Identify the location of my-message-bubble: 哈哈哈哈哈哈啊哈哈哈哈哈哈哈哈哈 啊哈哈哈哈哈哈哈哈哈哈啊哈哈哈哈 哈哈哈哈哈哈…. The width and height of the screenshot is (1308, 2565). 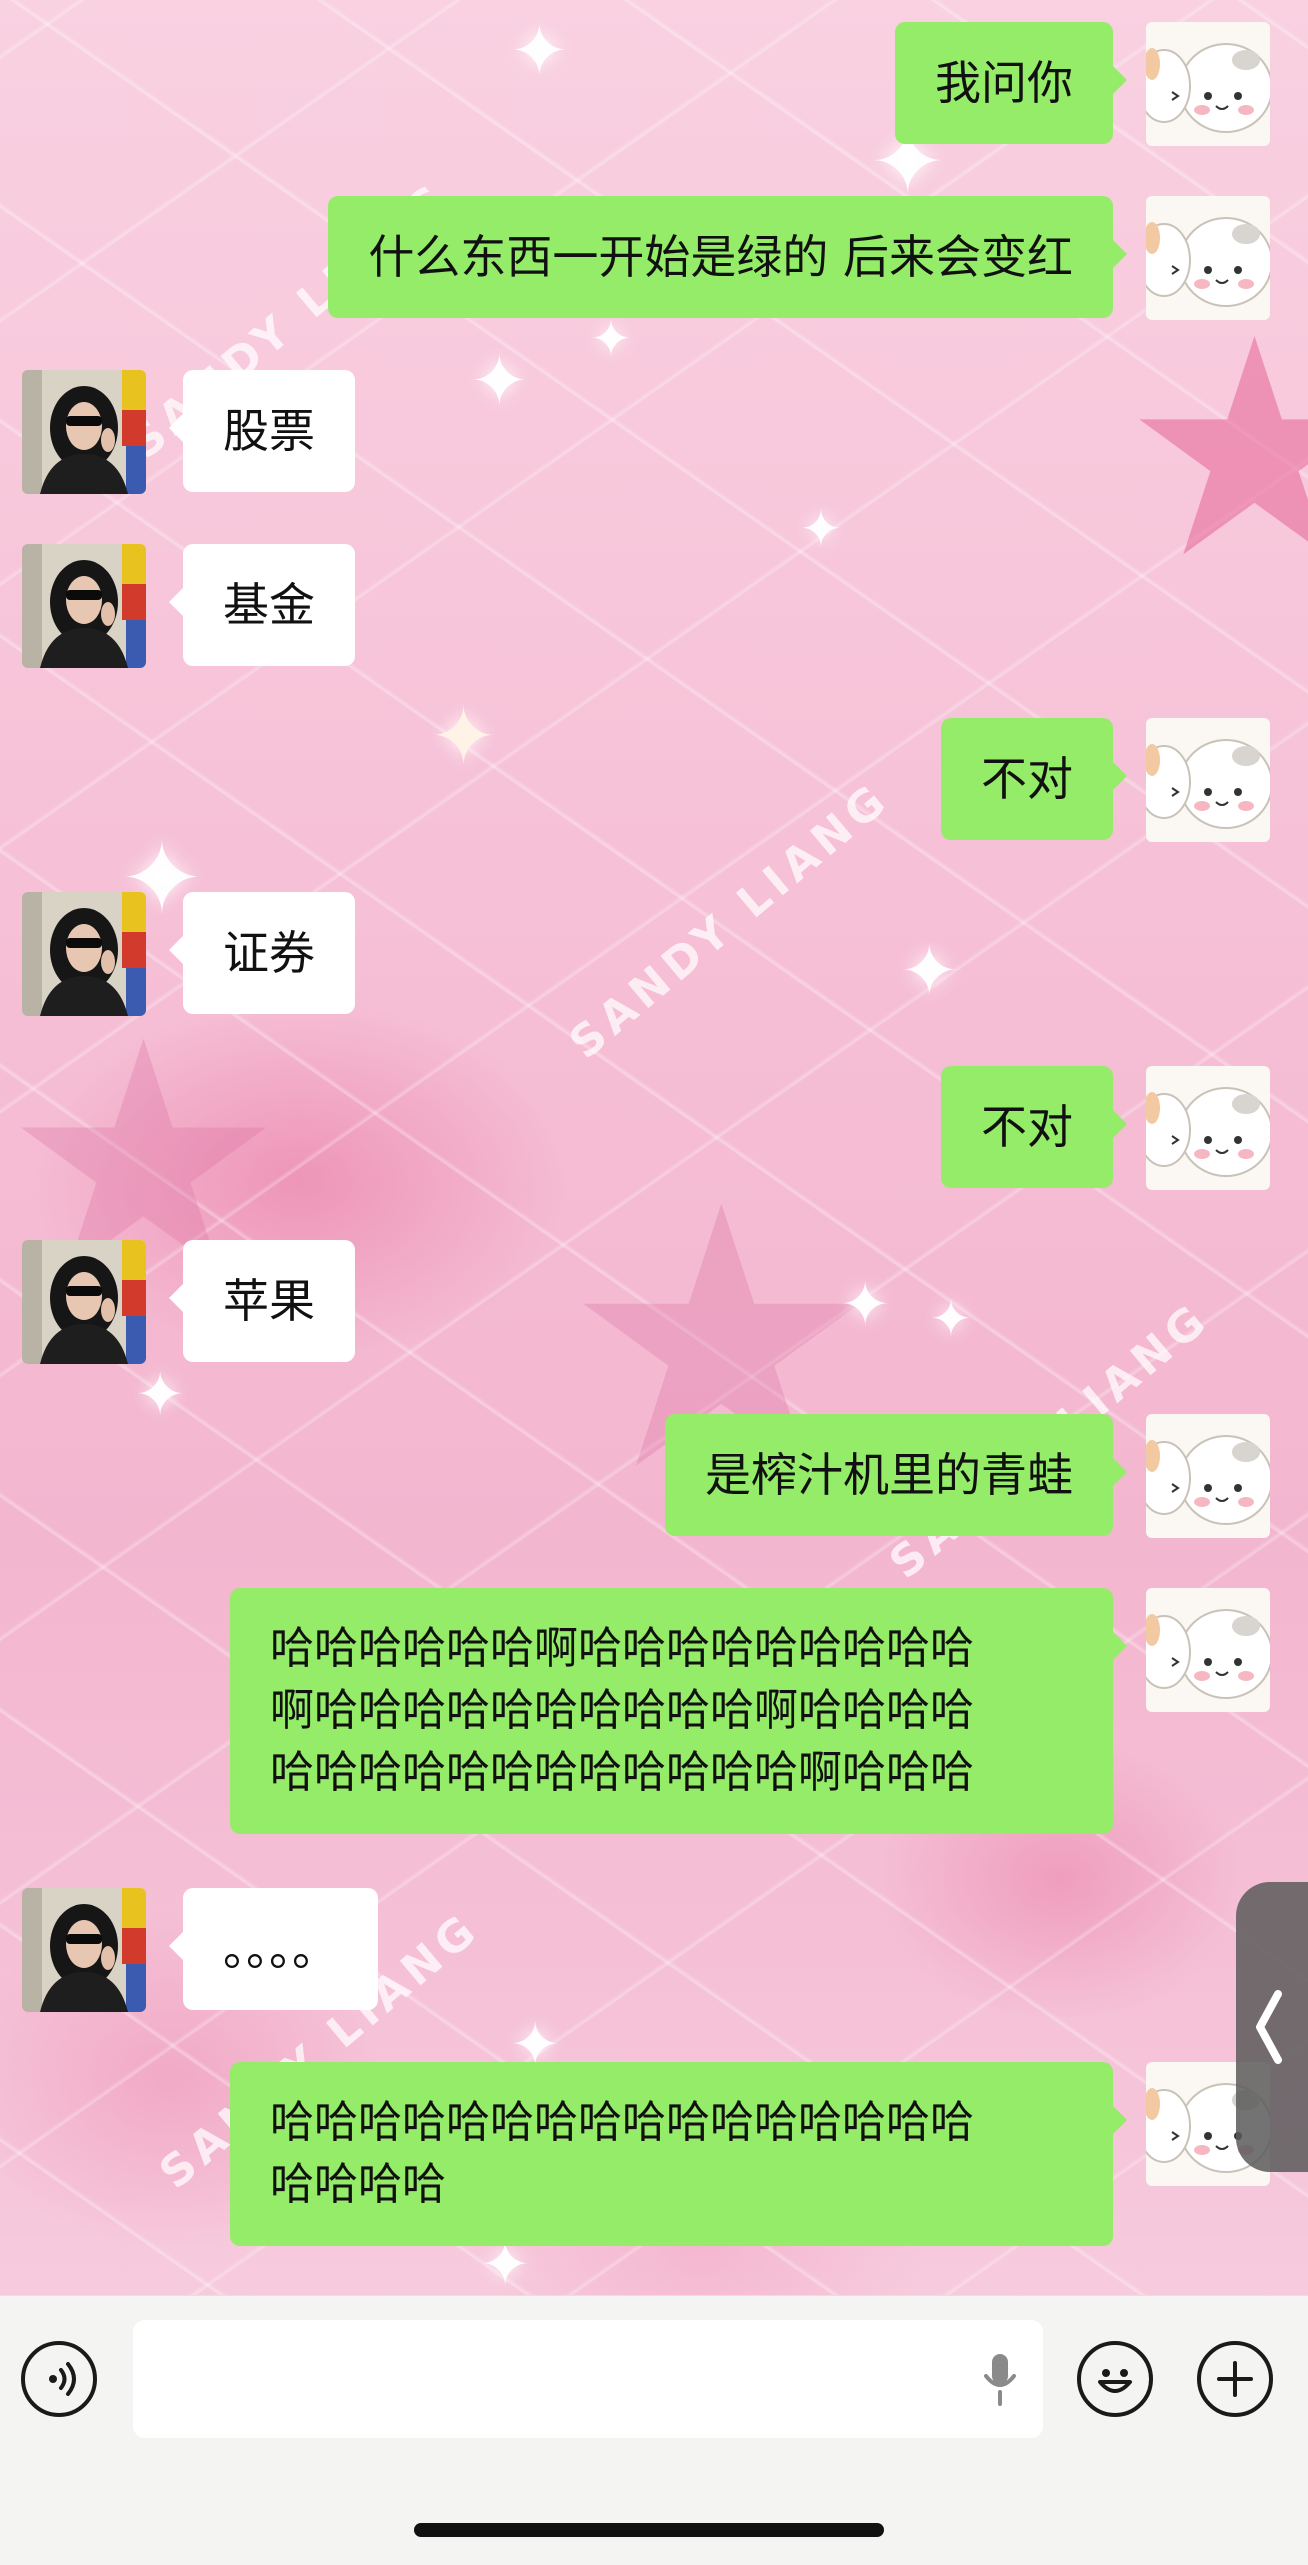
(678, 1711).